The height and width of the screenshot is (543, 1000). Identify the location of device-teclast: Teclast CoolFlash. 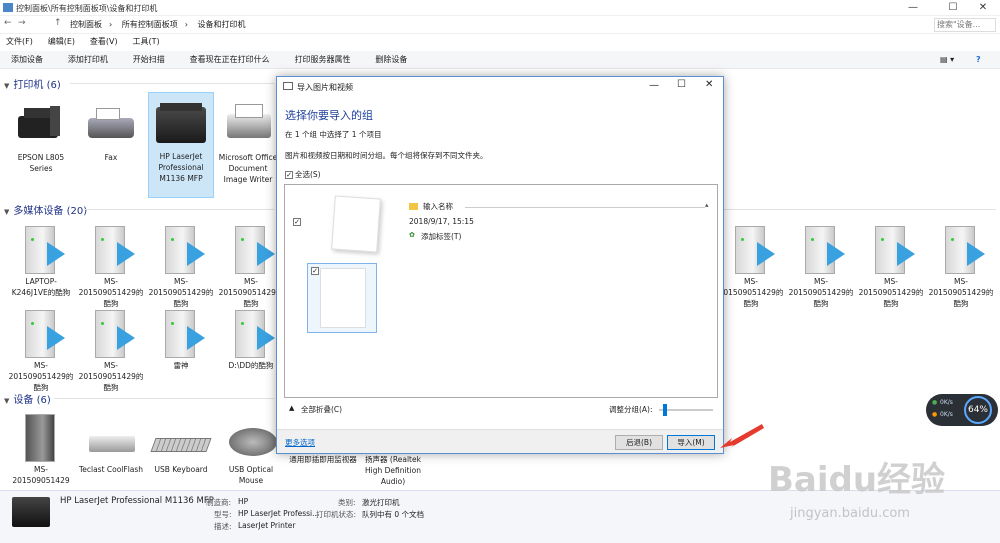
(111, 442).